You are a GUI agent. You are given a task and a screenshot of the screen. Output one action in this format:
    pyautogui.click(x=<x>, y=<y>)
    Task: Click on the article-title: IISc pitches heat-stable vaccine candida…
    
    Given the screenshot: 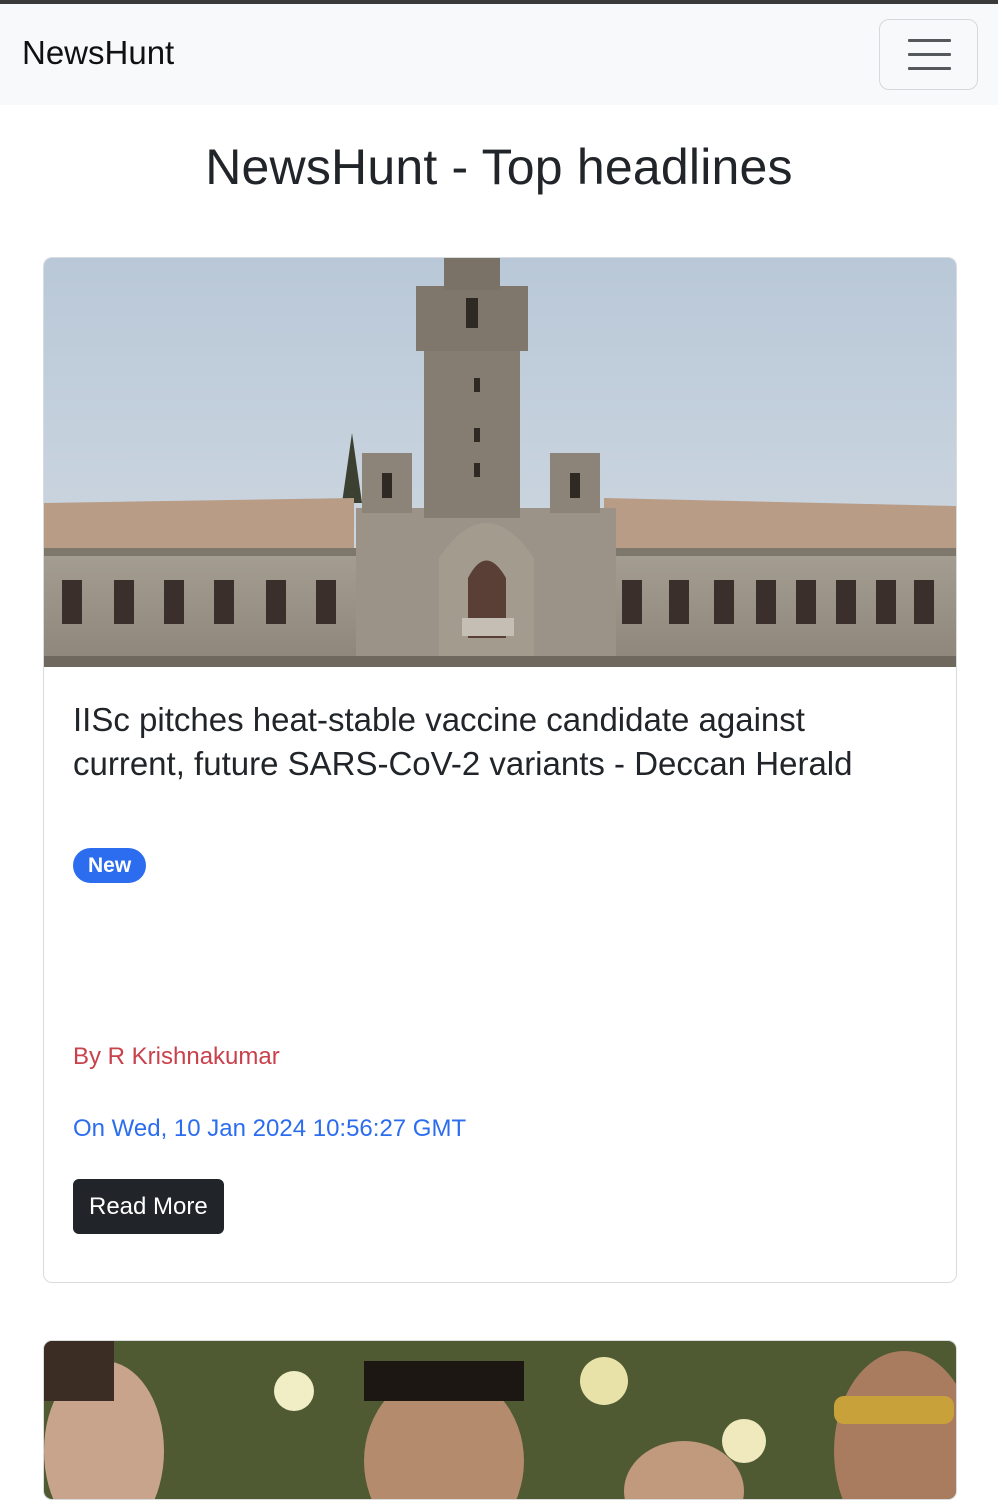 What is the action you would take?
    pyautogui.click(x=463, y=741)
    